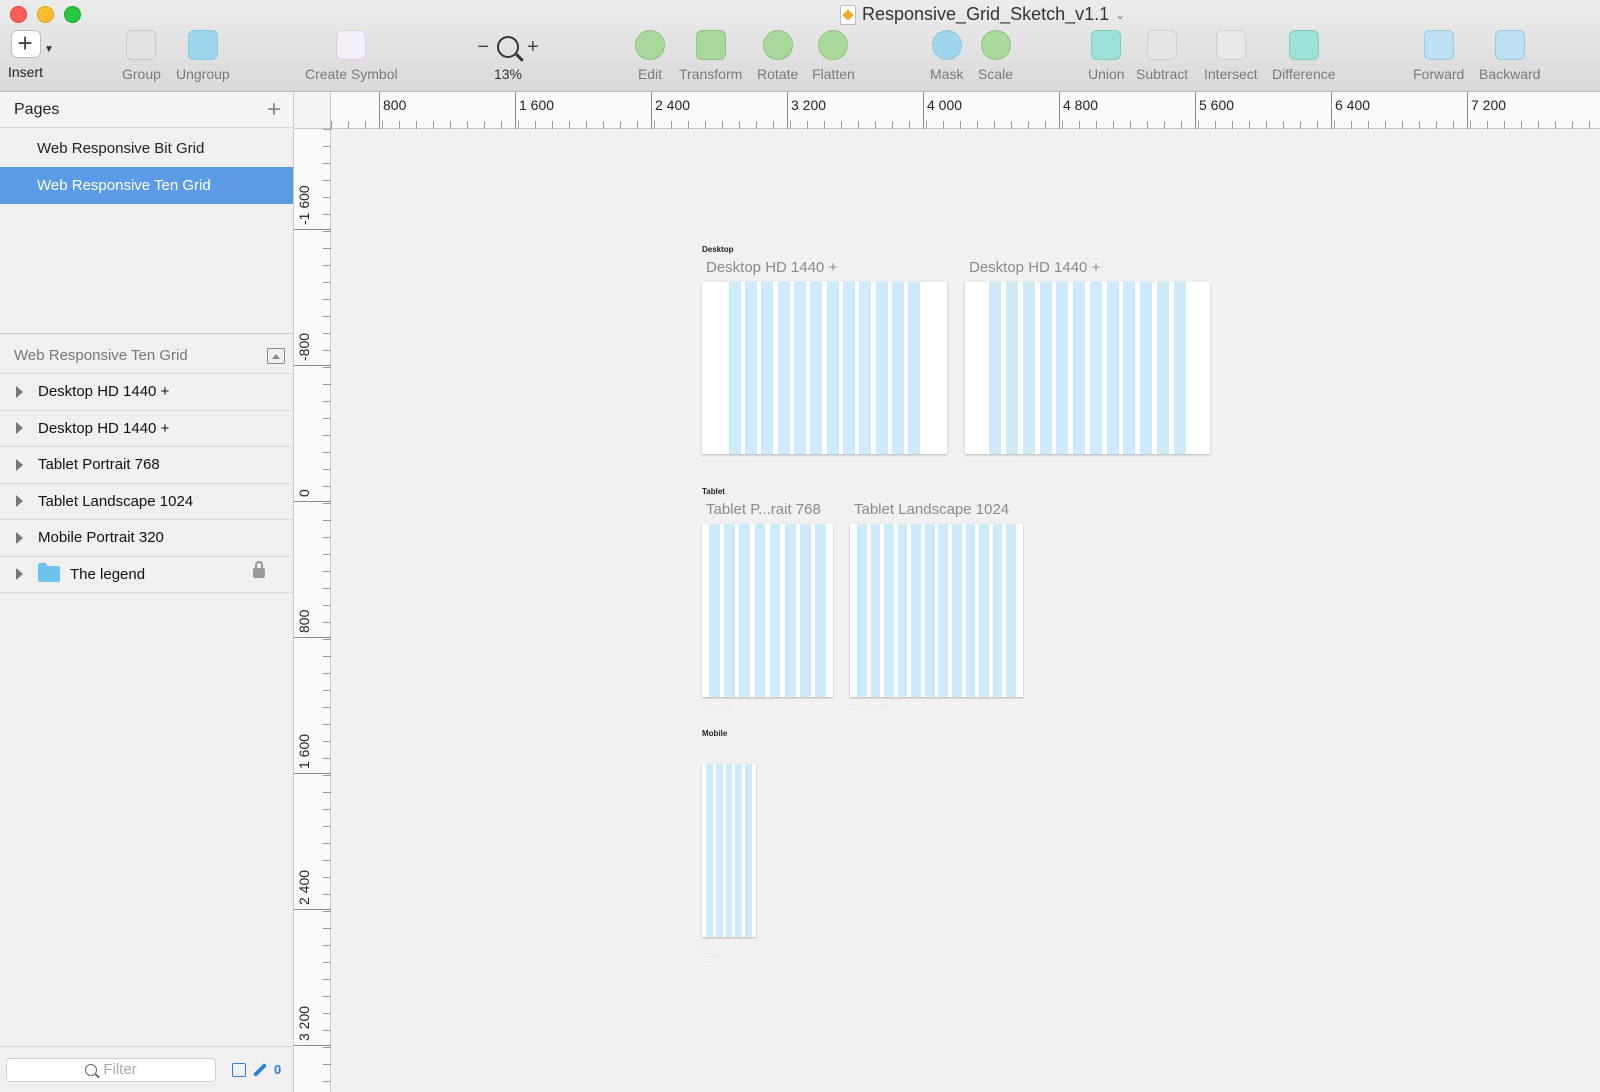  I want to click on union-button: Union, so click(1106, 56).